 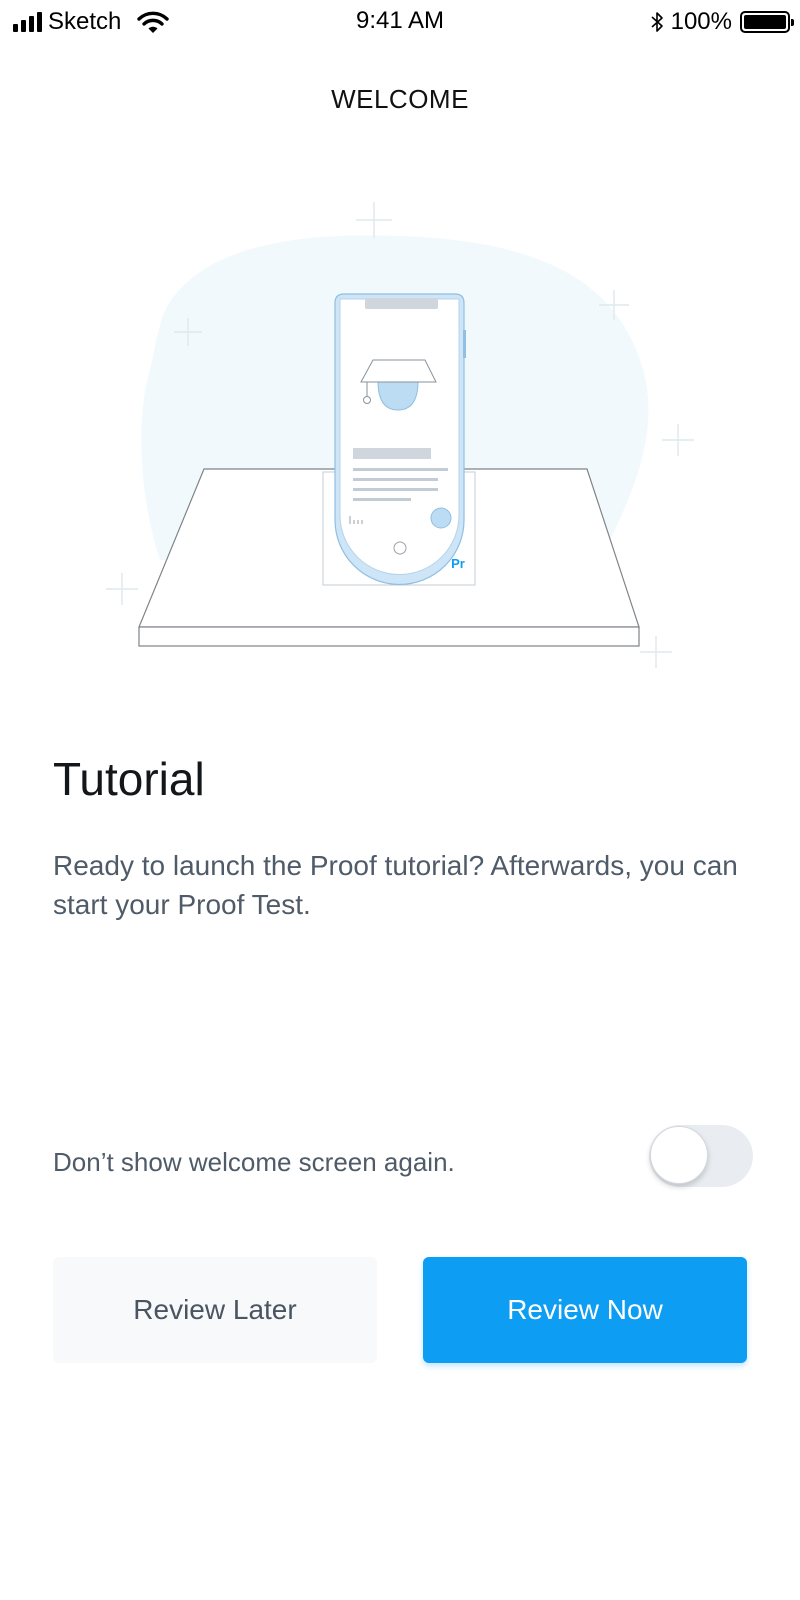 What do you see at coordinates (701, 21) in the screenshot?
I see `battery-percent: 100%` at bounding box center [701, 21].